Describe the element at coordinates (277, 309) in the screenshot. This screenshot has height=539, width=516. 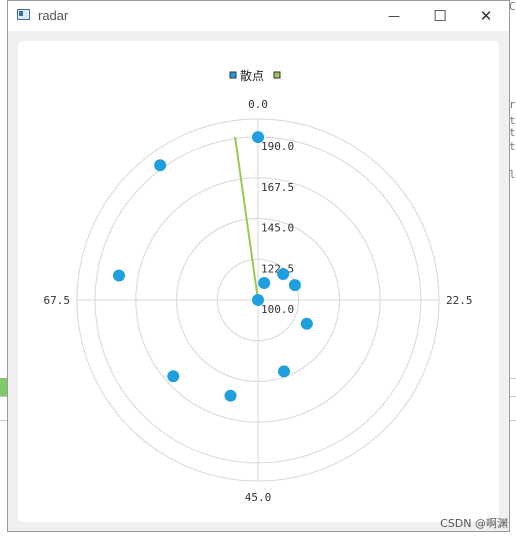
I see `radial-tick-label: 100.0` at that location.